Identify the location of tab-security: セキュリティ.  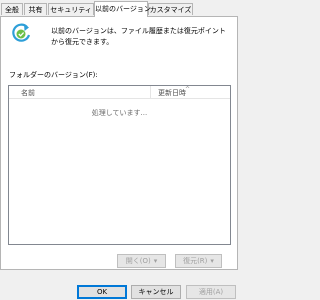
(71, 9).